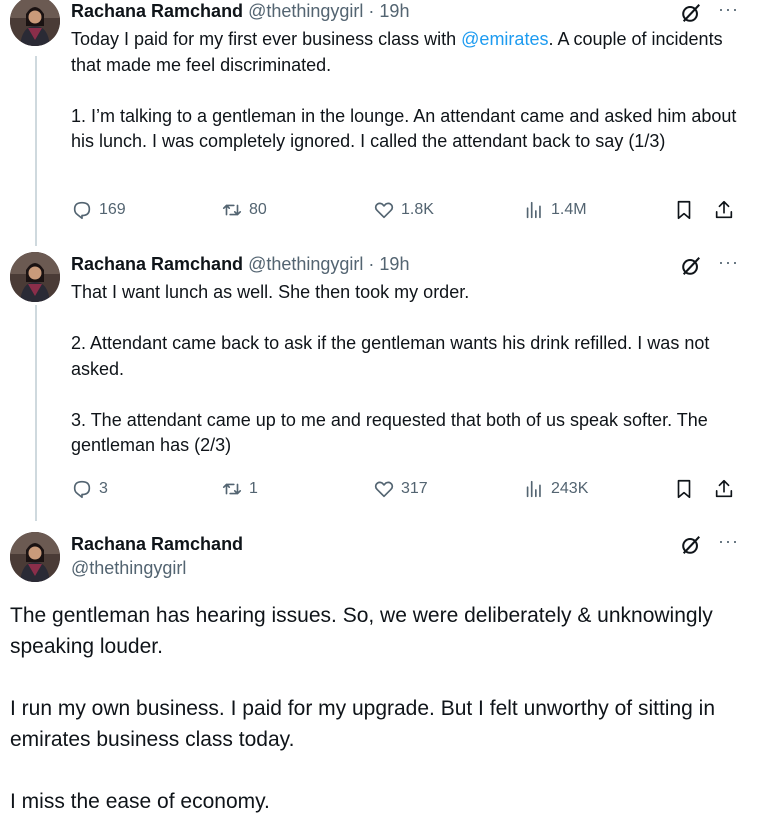 This screenshot has height=819, width=769. What do you see at coordinates (417, 209) in the screenshot?
I see `like-count: 1.8K` at bounding box center [417, 209].